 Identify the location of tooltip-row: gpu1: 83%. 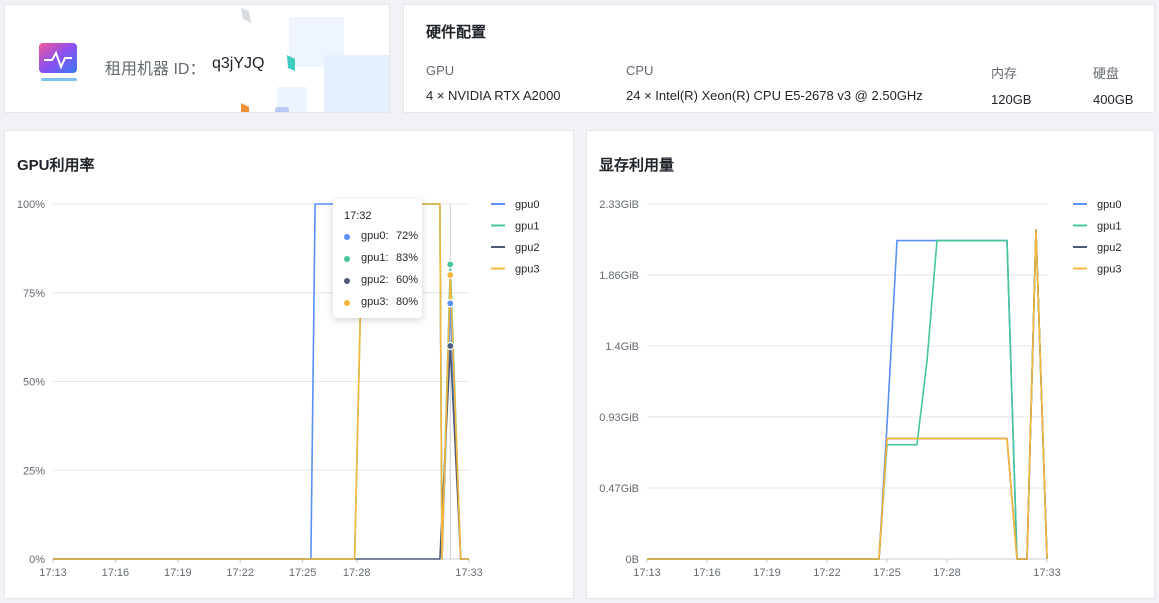
(381, 259).